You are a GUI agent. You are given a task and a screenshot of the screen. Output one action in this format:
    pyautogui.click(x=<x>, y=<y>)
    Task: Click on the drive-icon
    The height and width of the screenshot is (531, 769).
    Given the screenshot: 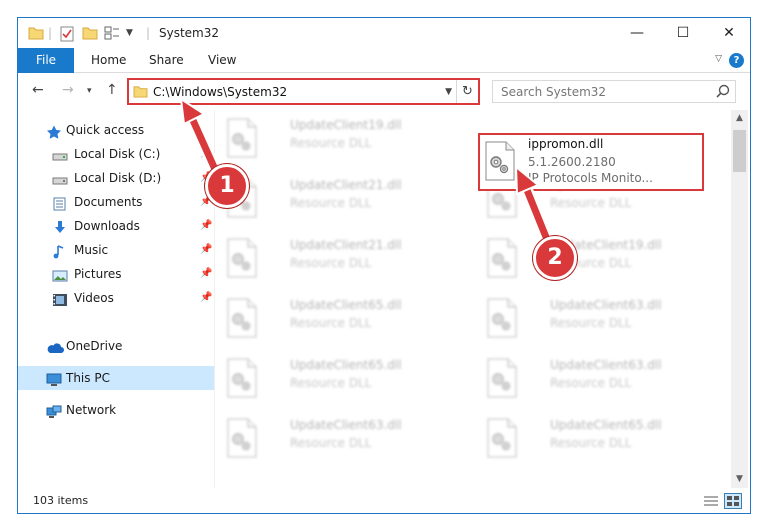 What is the action you would take?
    pyautogui.click(x=60, y=178)
    